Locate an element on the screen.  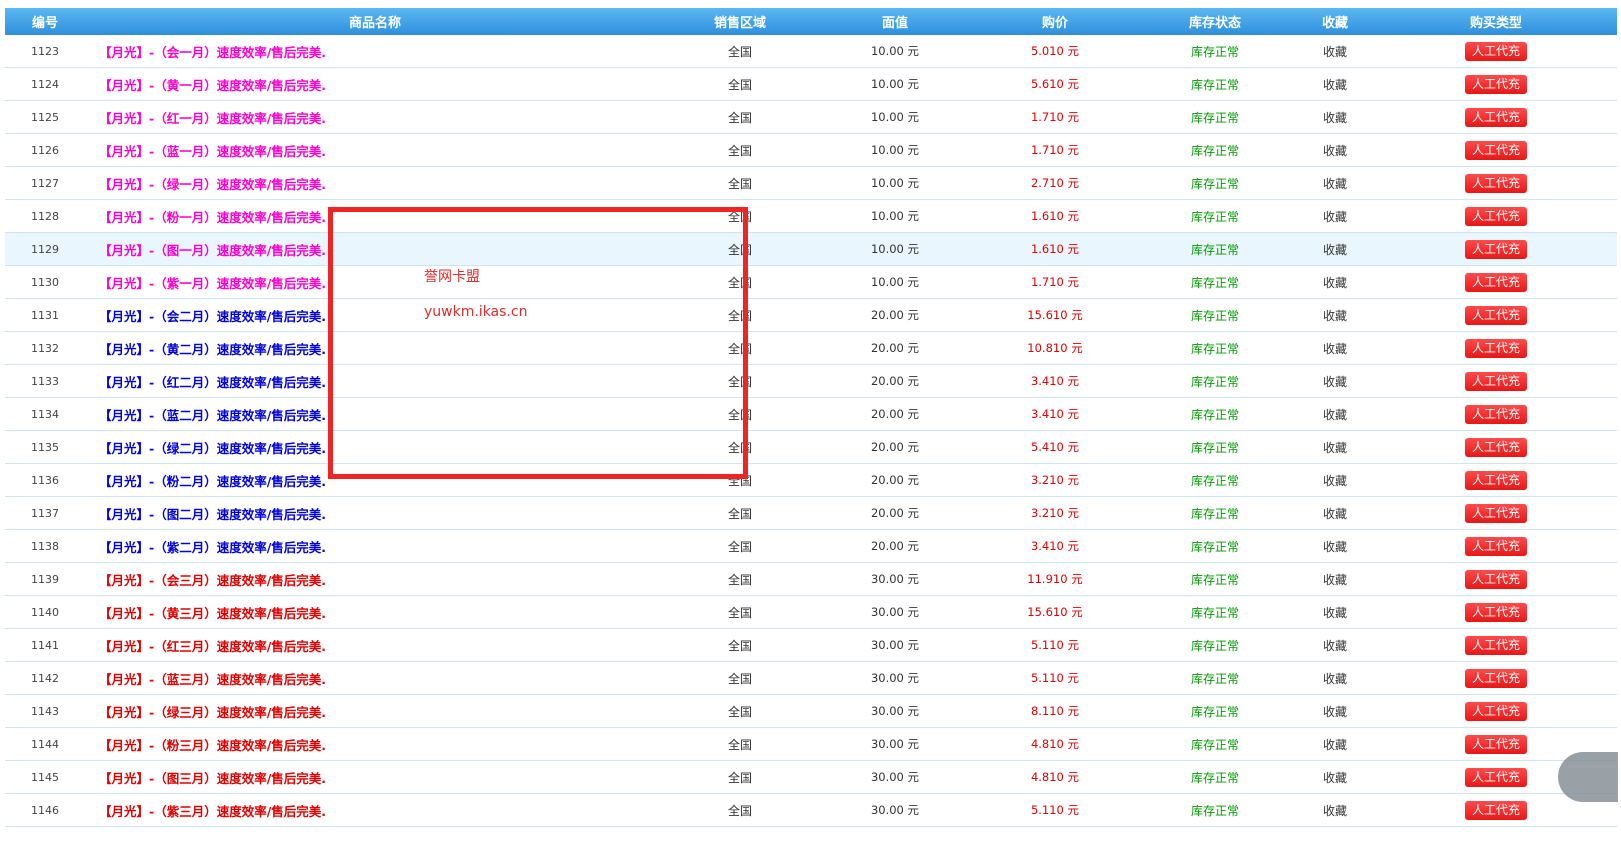
product-name-link: 【月光】-（紫二月）速度效率/售后完美. is located at coordinates (375, 546).